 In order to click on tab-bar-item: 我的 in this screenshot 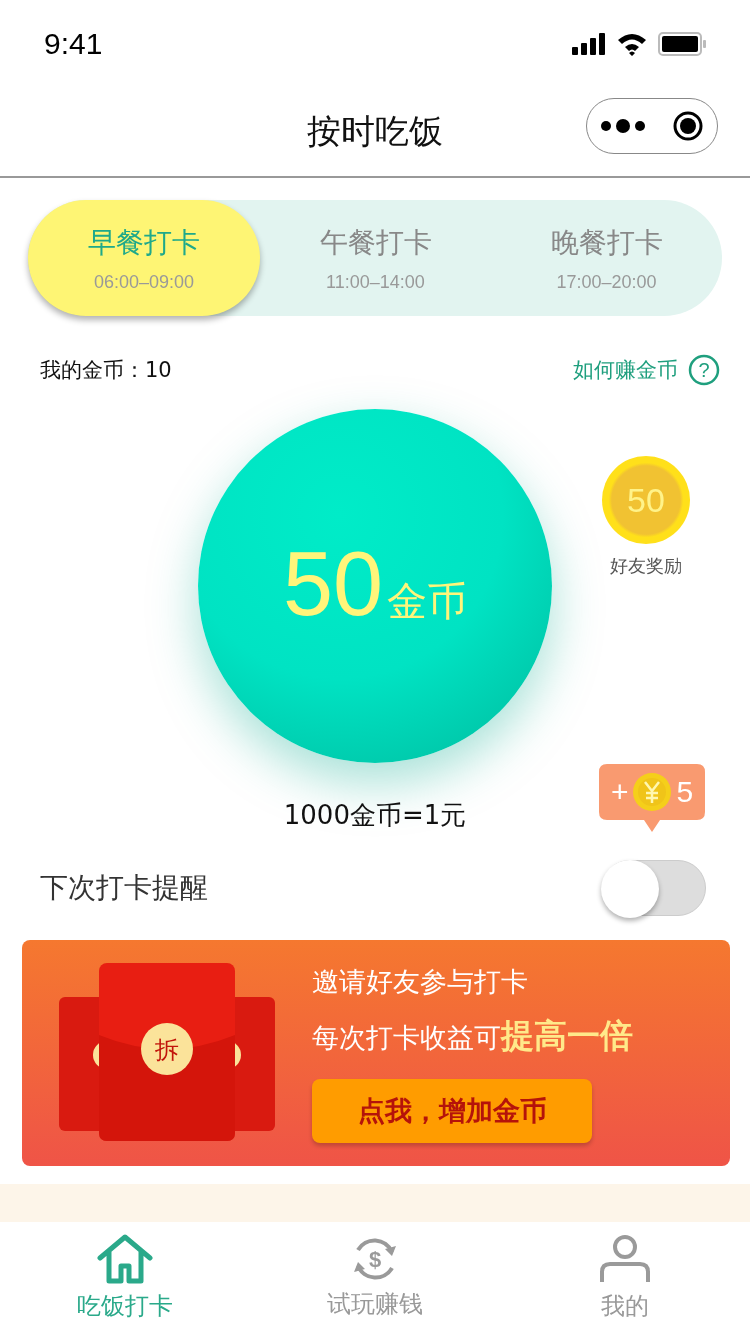, I will do `click(625, 1278)`.